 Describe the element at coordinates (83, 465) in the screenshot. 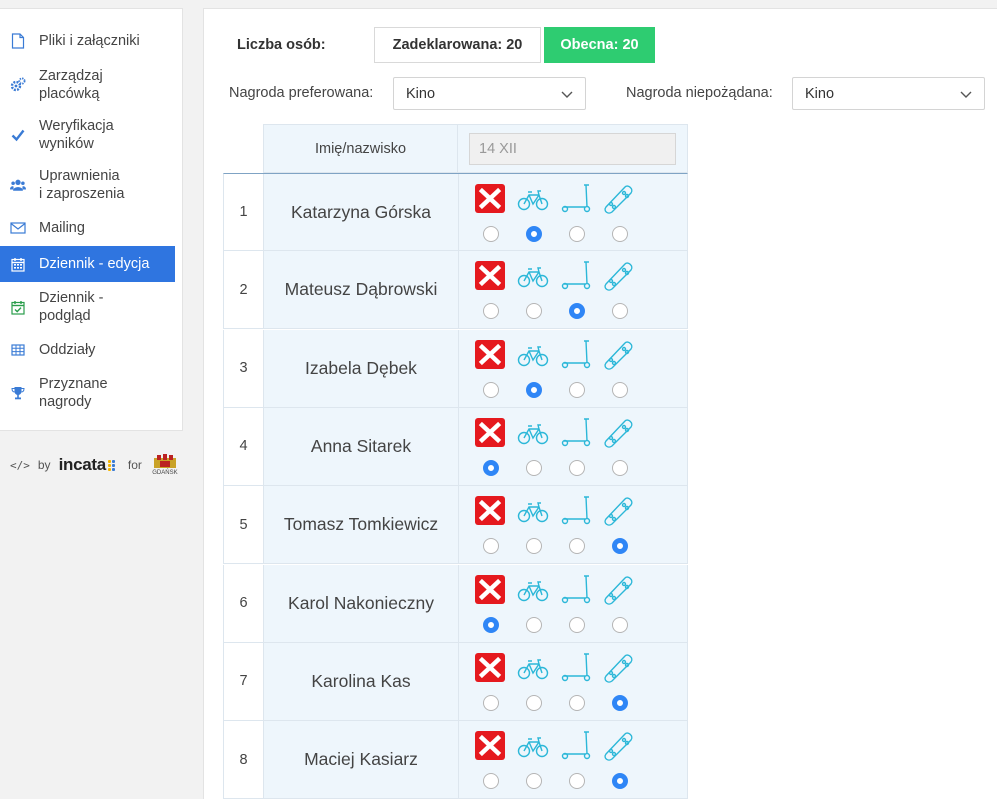

I see `incata-logo: incata` at that location.